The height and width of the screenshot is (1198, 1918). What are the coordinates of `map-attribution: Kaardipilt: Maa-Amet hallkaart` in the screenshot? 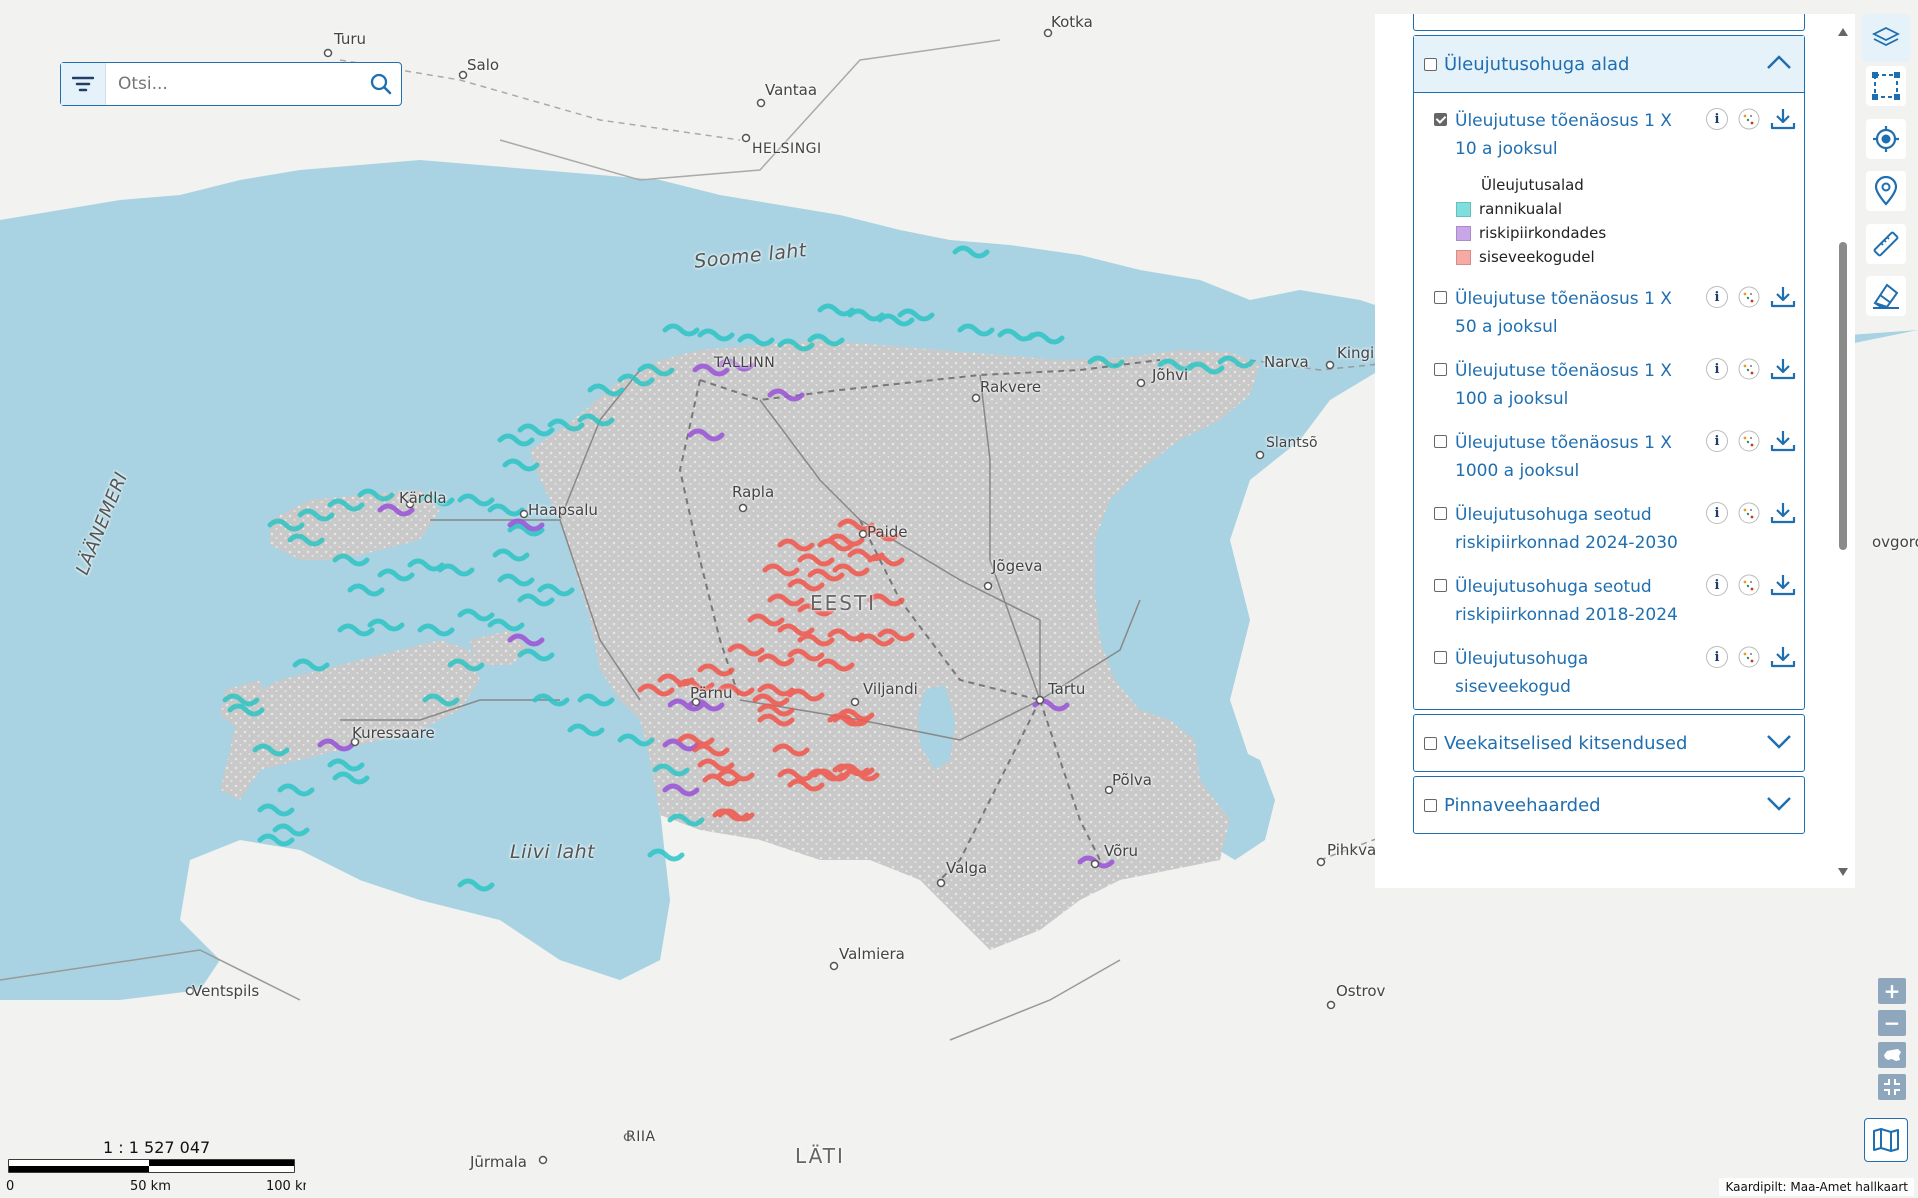 It's located at (1816, 1187).